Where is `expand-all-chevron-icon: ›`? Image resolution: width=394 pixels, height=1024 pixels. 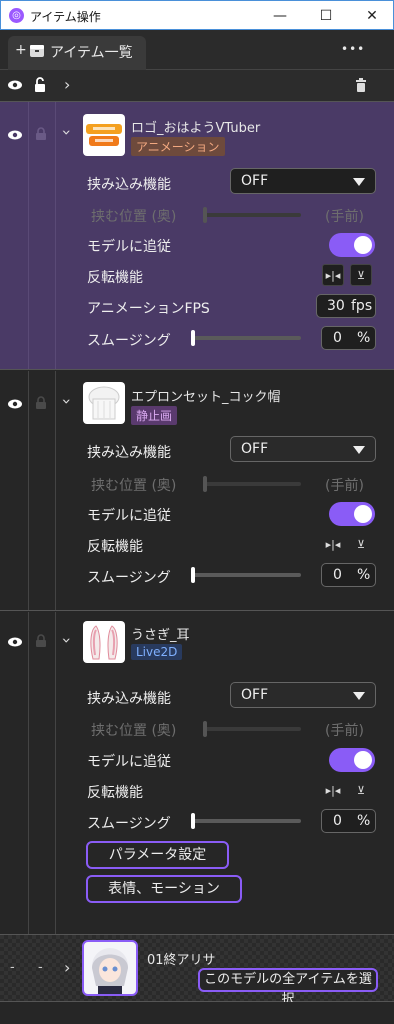 expand-all-chevron-icon: › is located at coordinates (67, 84).